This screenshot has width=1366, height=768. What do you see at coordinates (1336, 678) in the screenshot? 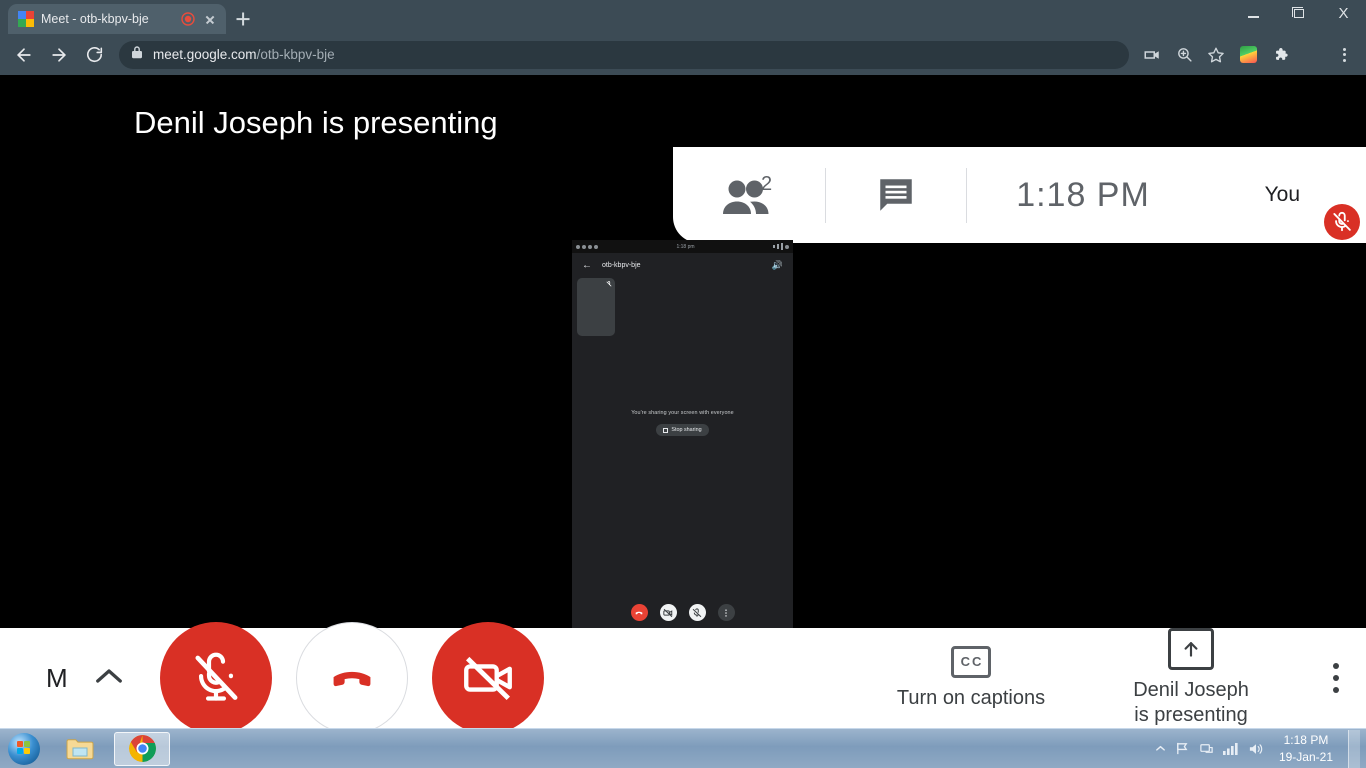
I see `more-options-button` at bounding box center [1336, 678].